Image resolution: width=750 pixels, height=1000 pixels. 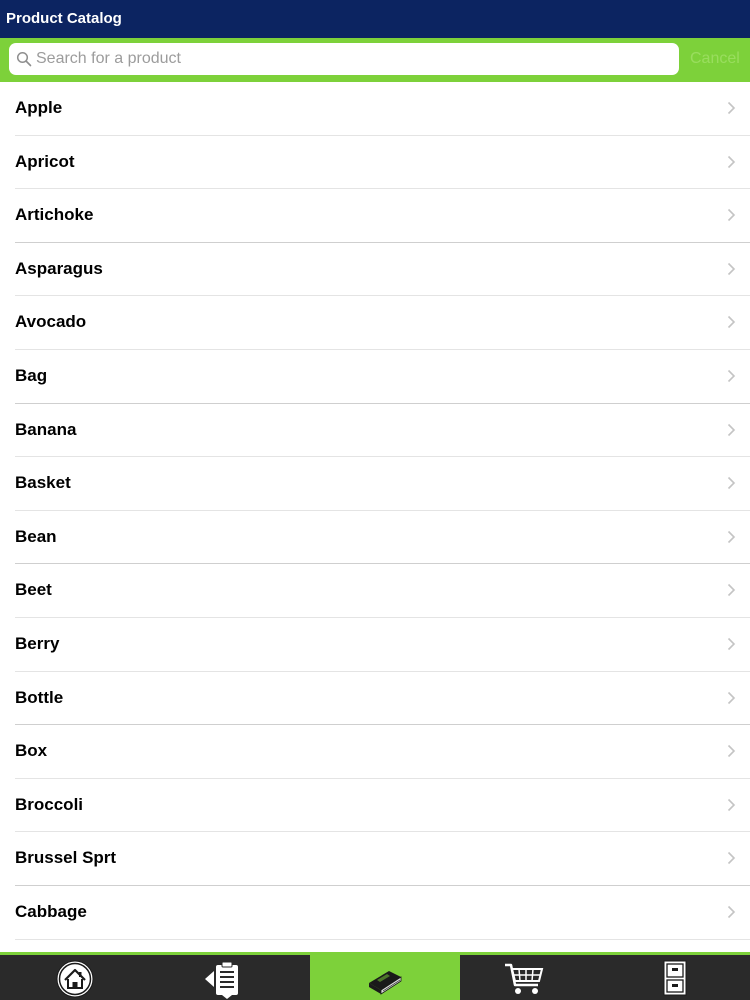 I want to click on product-name: Broccoli, so click(x=49, y=804).